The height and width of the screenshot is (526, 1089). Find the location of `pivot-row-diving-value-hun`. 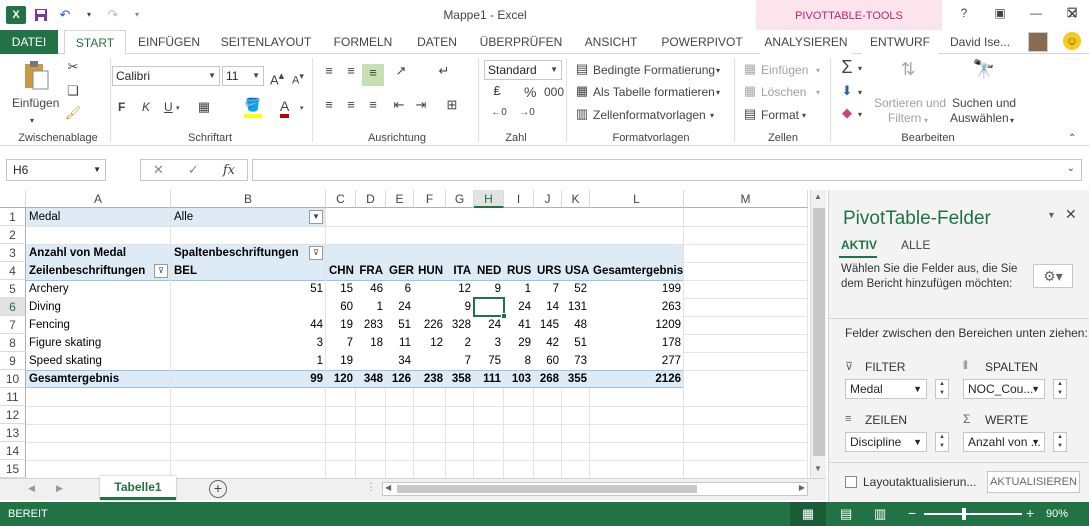

pivot-row-diving-value-hun is located at coordinates (430, 307).